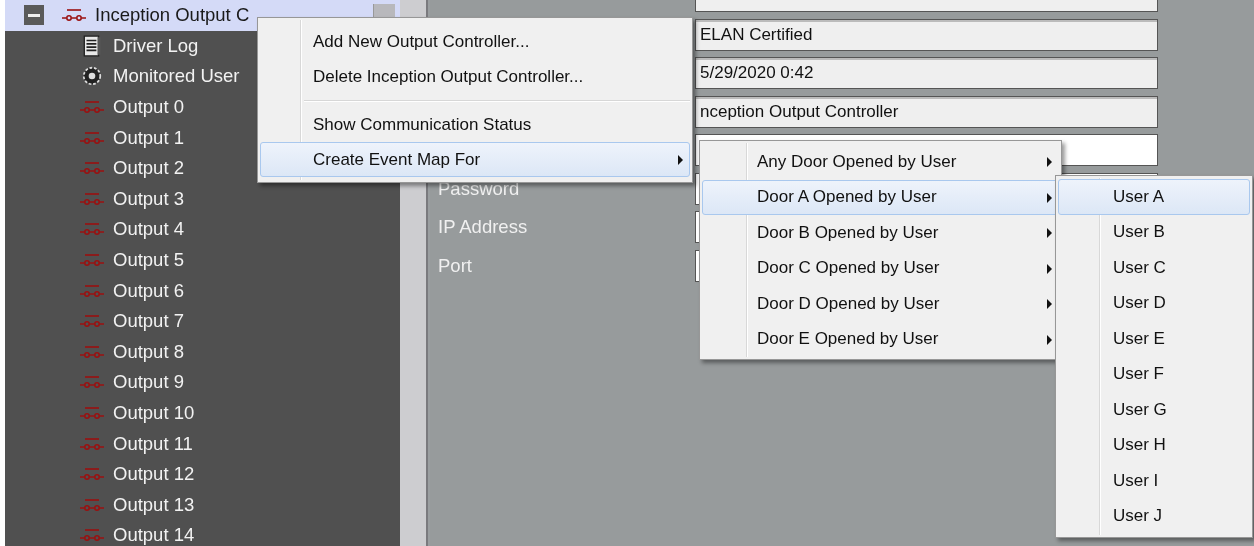 This screenshot has height=546, width=1254. I want to click on tree-item: Output 7, so click(202, 321).